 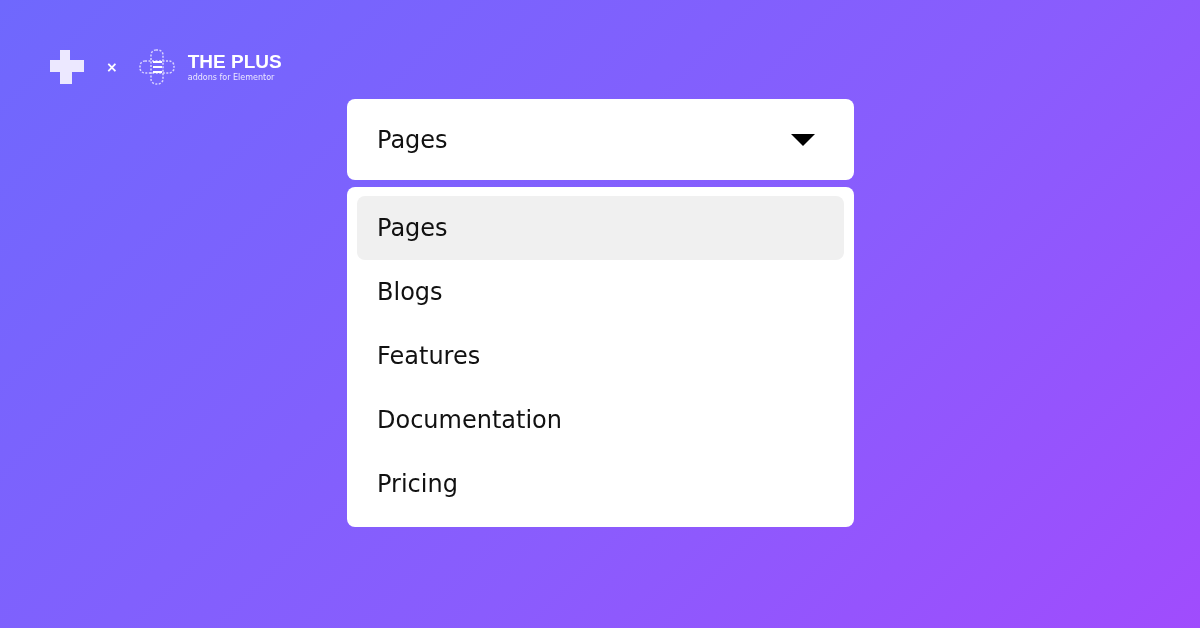 I want to click on dropdown-select: Pages, so click(x=600, y=139).